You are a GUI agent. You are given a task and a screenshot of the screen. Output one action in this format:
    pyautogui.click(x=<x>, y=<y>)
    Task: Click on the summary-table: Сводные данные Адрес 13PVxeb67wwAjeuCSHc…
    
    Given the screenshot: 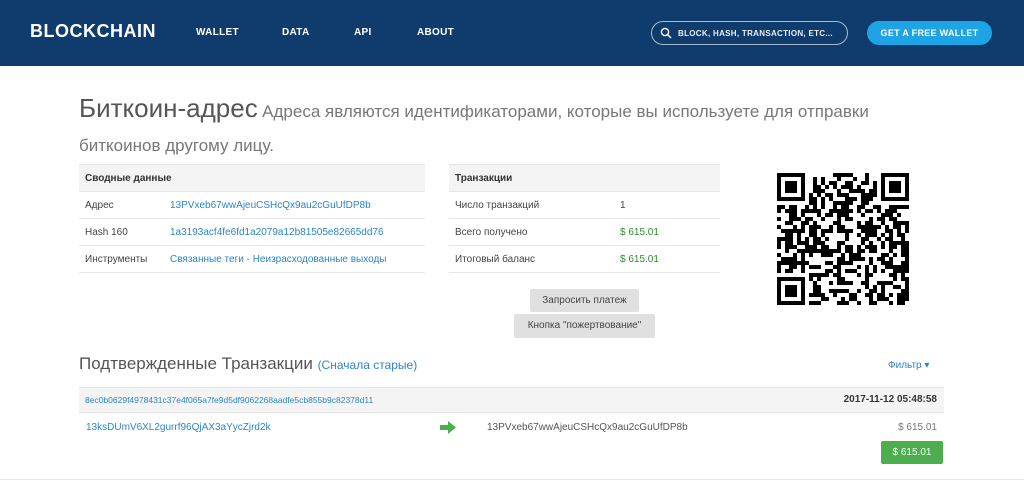 What is the action you would take?
    pyautogui.click(x=252, y=218)
    